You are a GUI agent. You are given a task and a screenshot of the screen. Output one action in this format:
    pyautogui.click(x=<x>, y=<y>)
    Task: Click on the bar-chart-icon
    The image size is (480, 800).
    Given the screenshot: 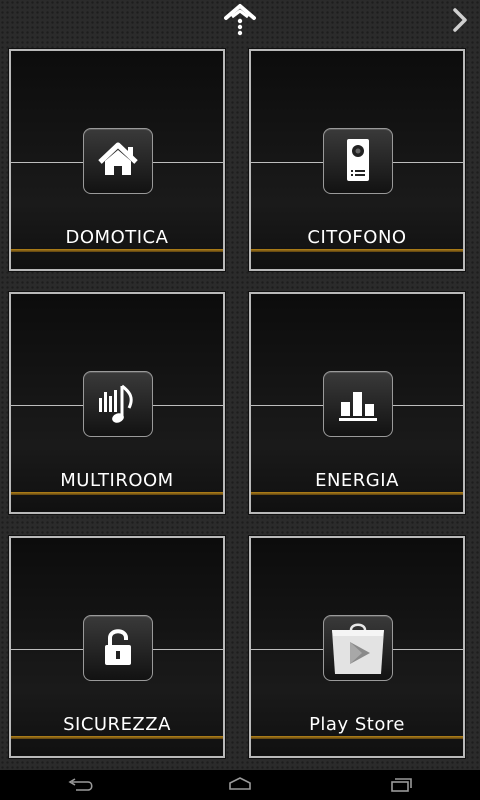 What is the action you would take?
    pyautogui.click(x=358, y=404)
    